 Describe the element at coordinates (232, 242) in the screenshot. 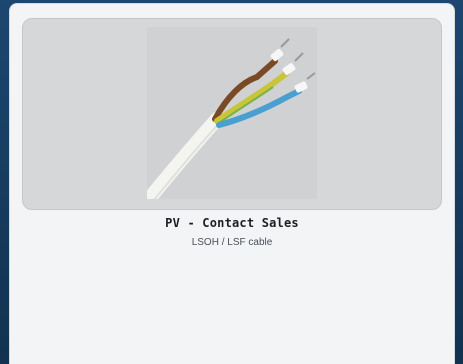

I see `product-subtitle: LSOH / LSF cable` at that location.